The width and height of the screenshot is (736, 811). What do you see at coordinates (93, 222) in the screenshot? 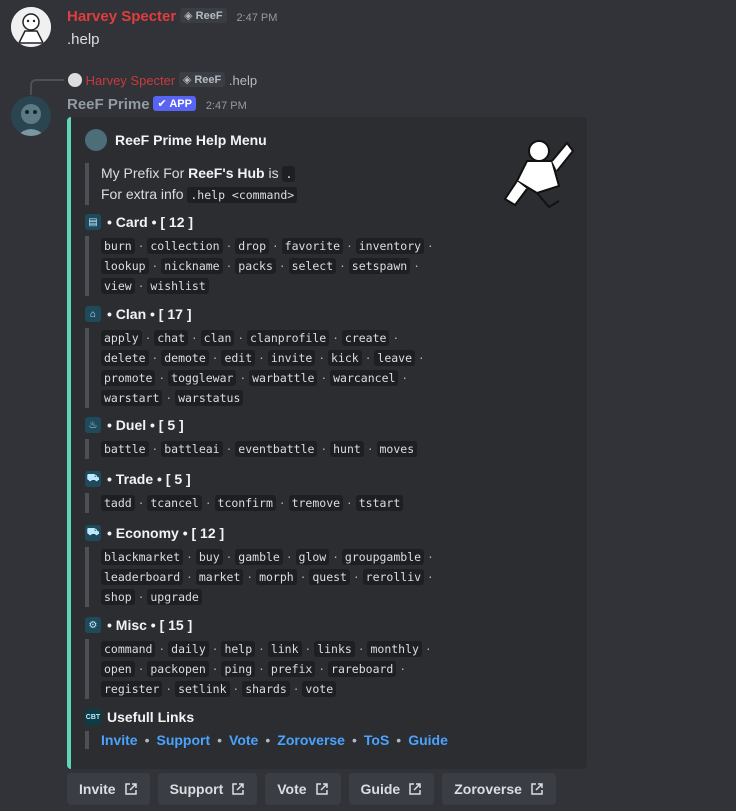
I see `card-icon: ▤` at bounding box center [93, 222].